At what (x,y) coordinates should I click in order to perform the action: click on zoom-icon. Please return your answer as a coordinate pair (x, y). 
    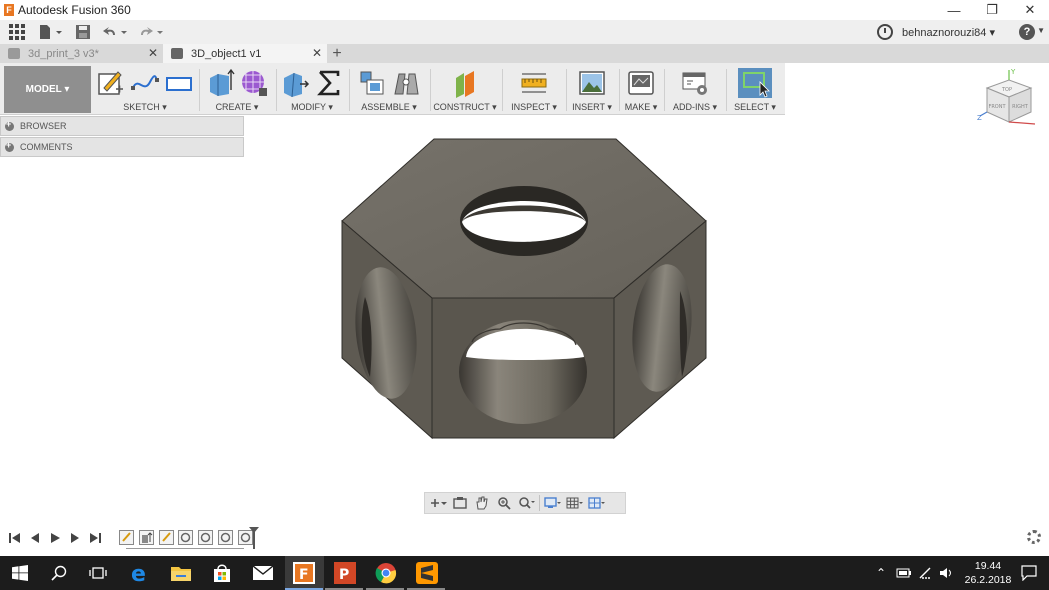
    Looking at the image, I should click on (526, 503).